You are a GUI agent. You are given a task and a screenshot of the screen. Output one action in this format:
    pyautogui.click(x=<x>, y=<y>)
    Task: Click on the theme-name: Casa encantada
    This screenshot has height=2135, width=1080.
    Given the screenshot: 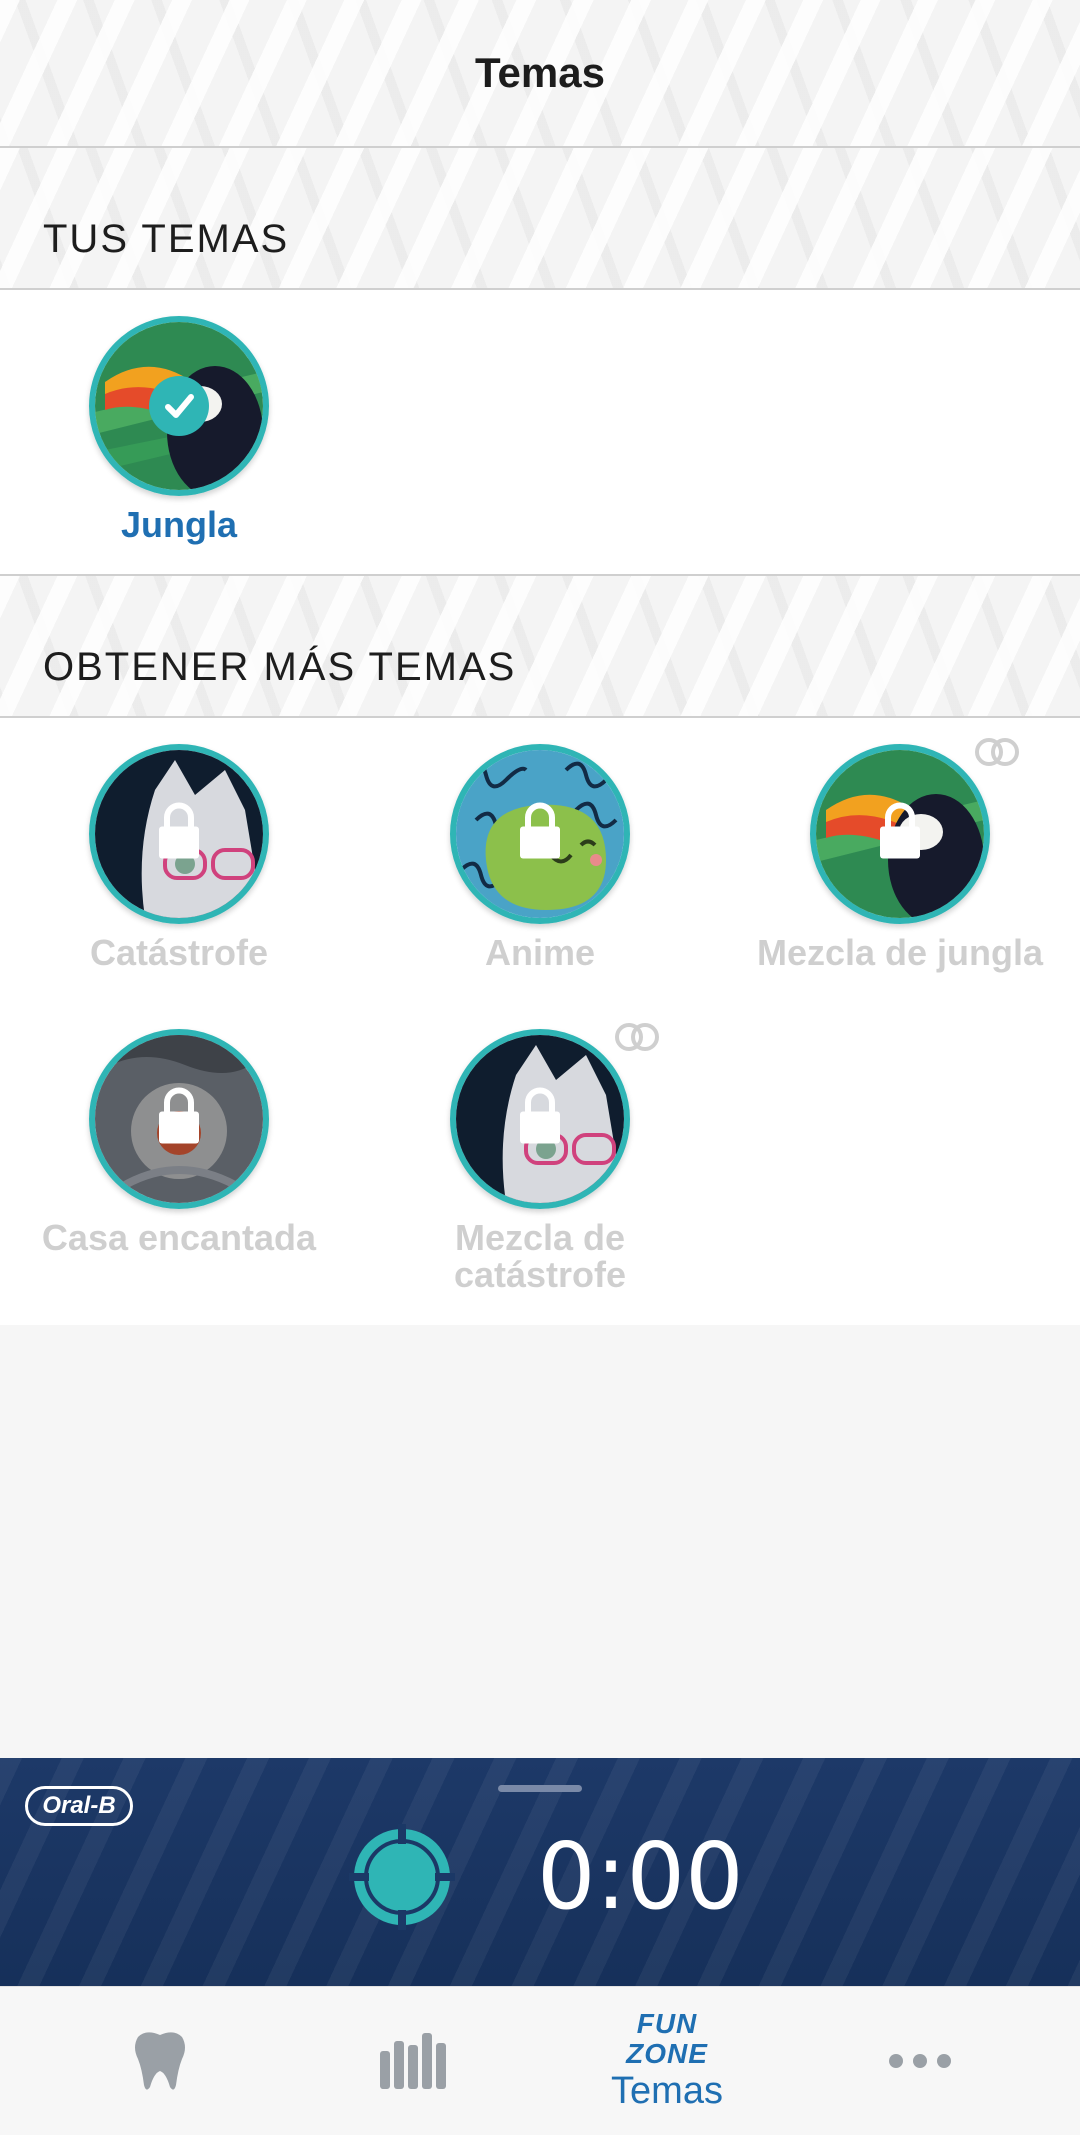 What is the action you would take?
    pyautogui.click(x=179, y=1237)
    